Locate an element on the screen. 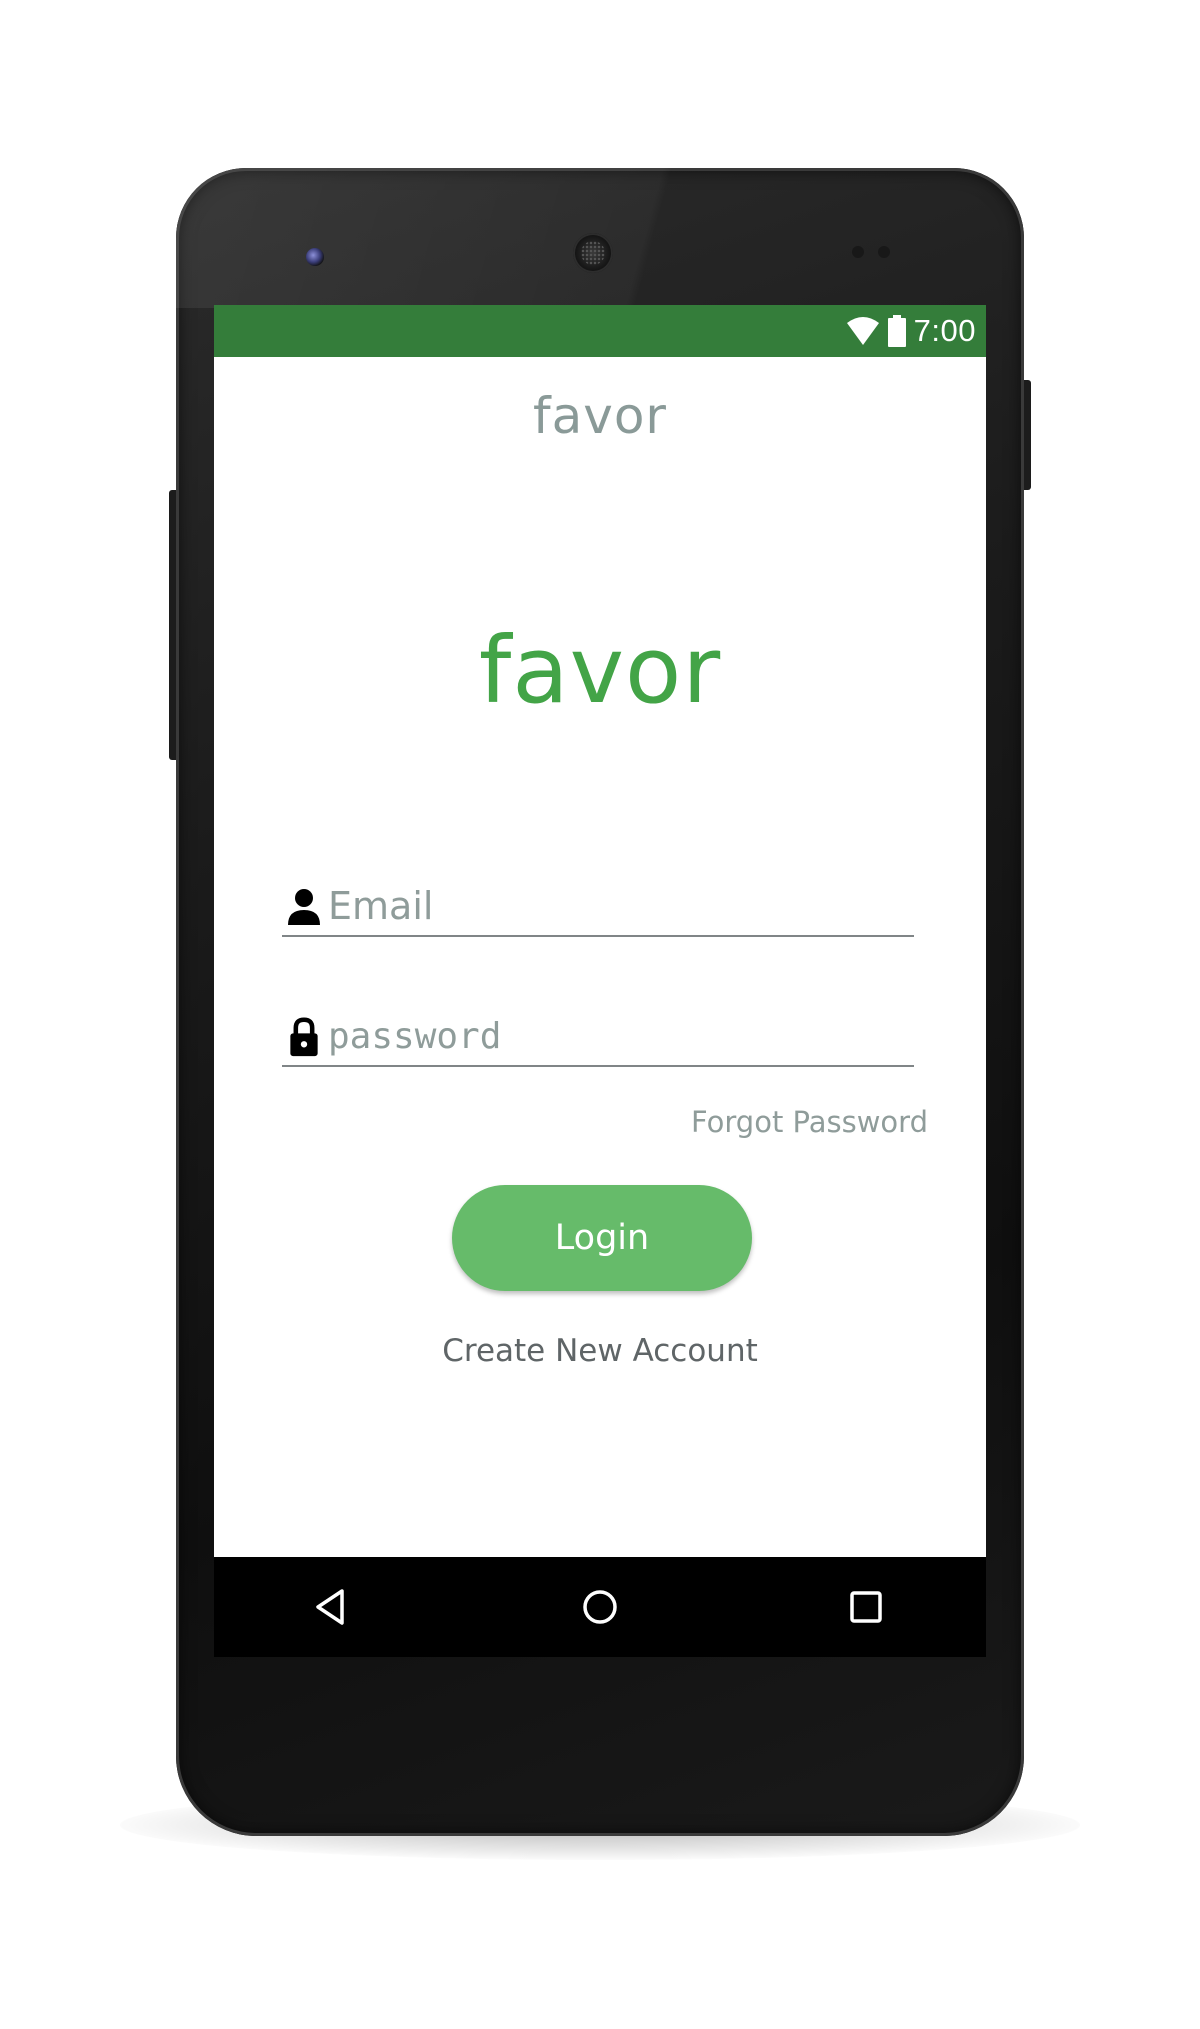 The height and width of the screenshot is (2029, 1200). favor-logo: favor is located at coordinates (600, 670).